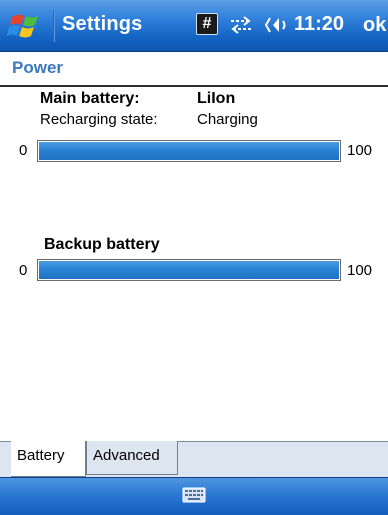 The height and width of the screenshot is (515, 388). What do you see at coordinates (23, 270) in the screenshot?
I see `backup-battery-scale-min: 0` at bounding box center [23, 270].